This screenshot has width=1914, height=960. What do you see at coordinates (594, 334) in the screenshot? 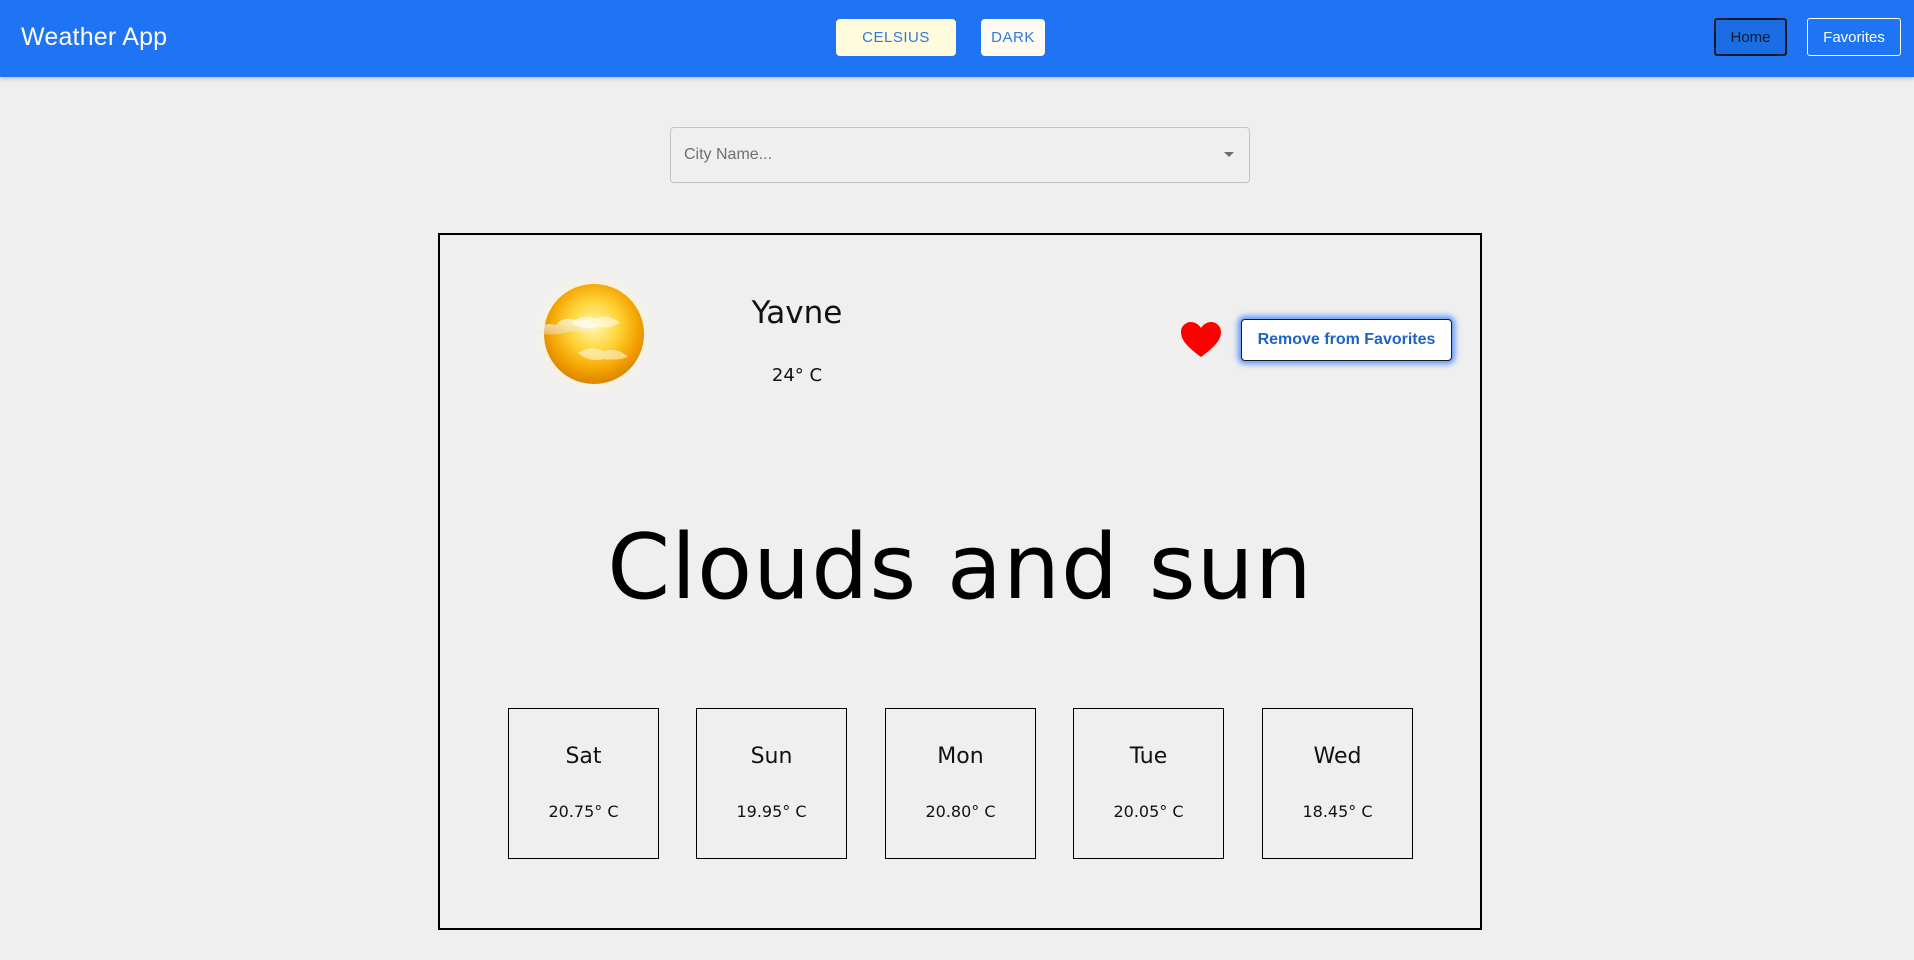
I see `sun-with-clouds-icon` at bounding box center [594, 334].